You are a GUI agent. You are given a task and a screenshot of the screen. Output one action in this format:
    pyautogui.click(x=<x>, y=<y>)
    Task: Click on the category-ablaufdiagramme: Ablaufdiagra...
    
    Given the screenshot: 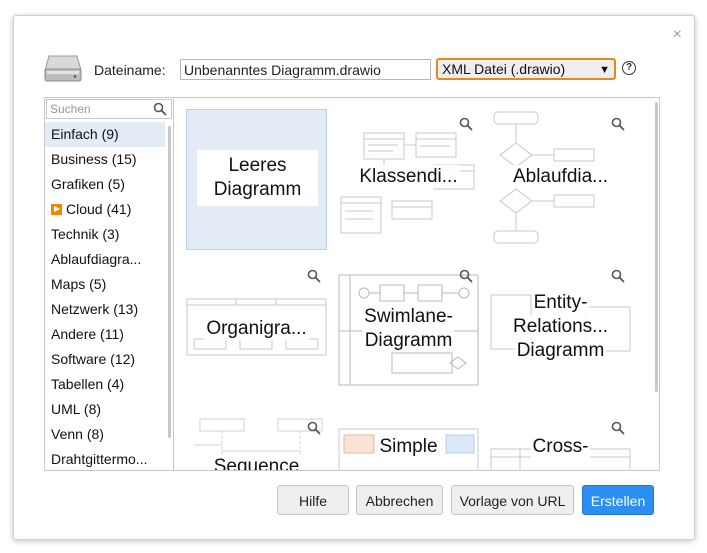 What is the action you would take?
    pyautogui.click(x=105, y=259)
    